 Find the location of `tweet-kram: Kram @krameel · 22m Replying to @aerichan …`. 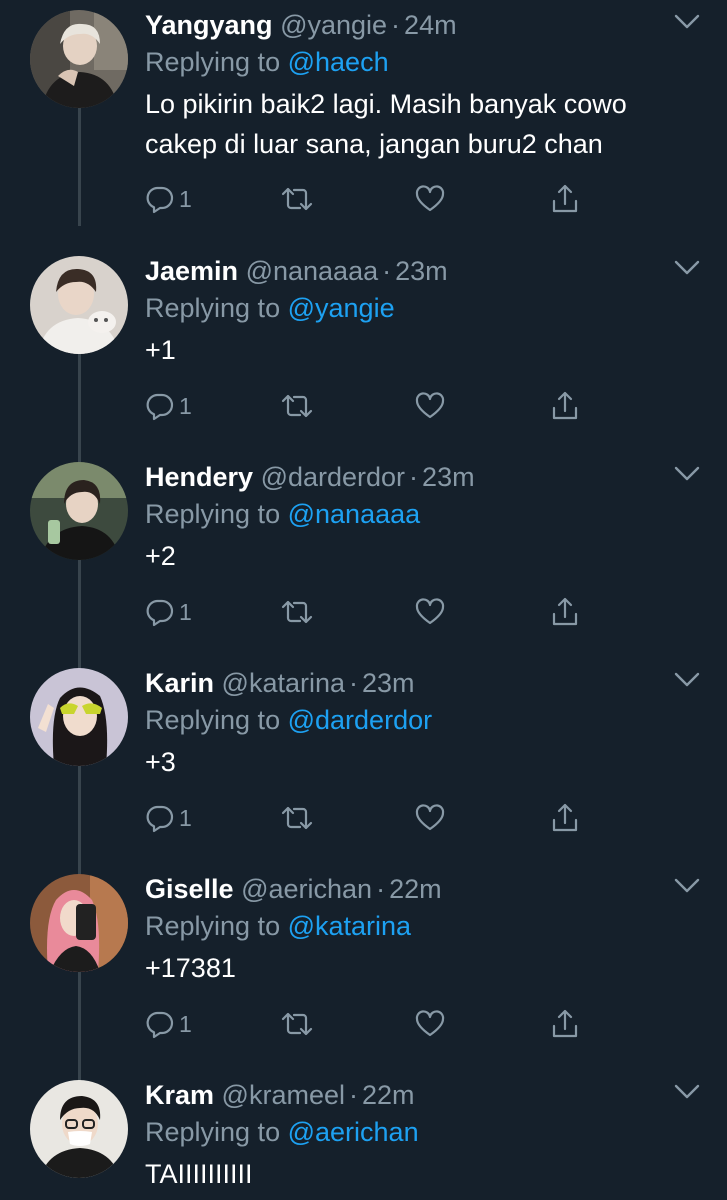

tweet-kram: Kram @krameel · 22m Replying to @aerichan … is located at coordinates (363, 1135).